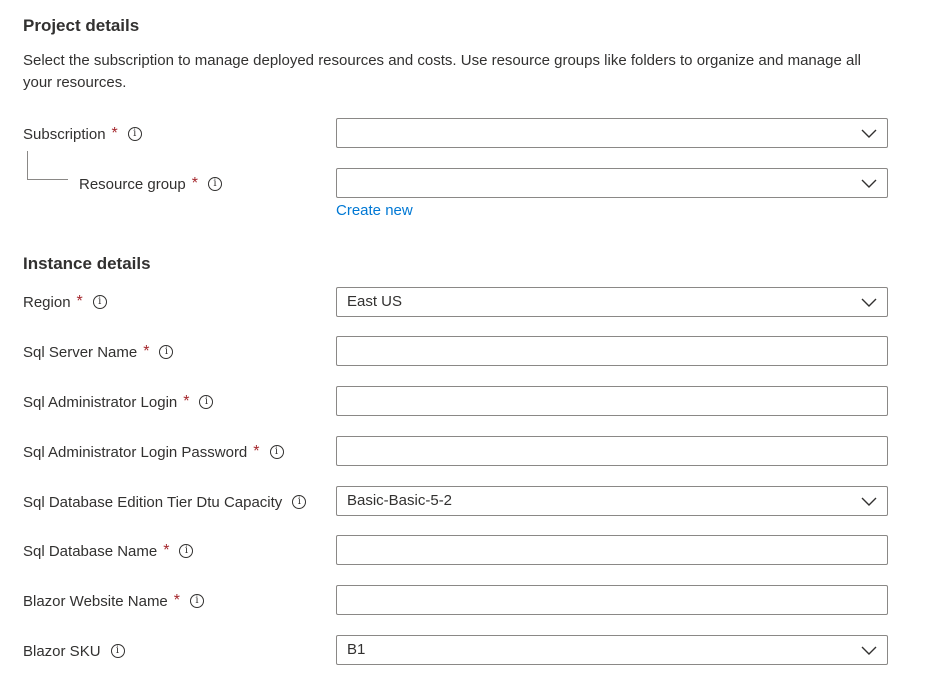 The width and height of the screenshot is (932, 693). I want to click on blazor-site-name-input, so click(612, 600).